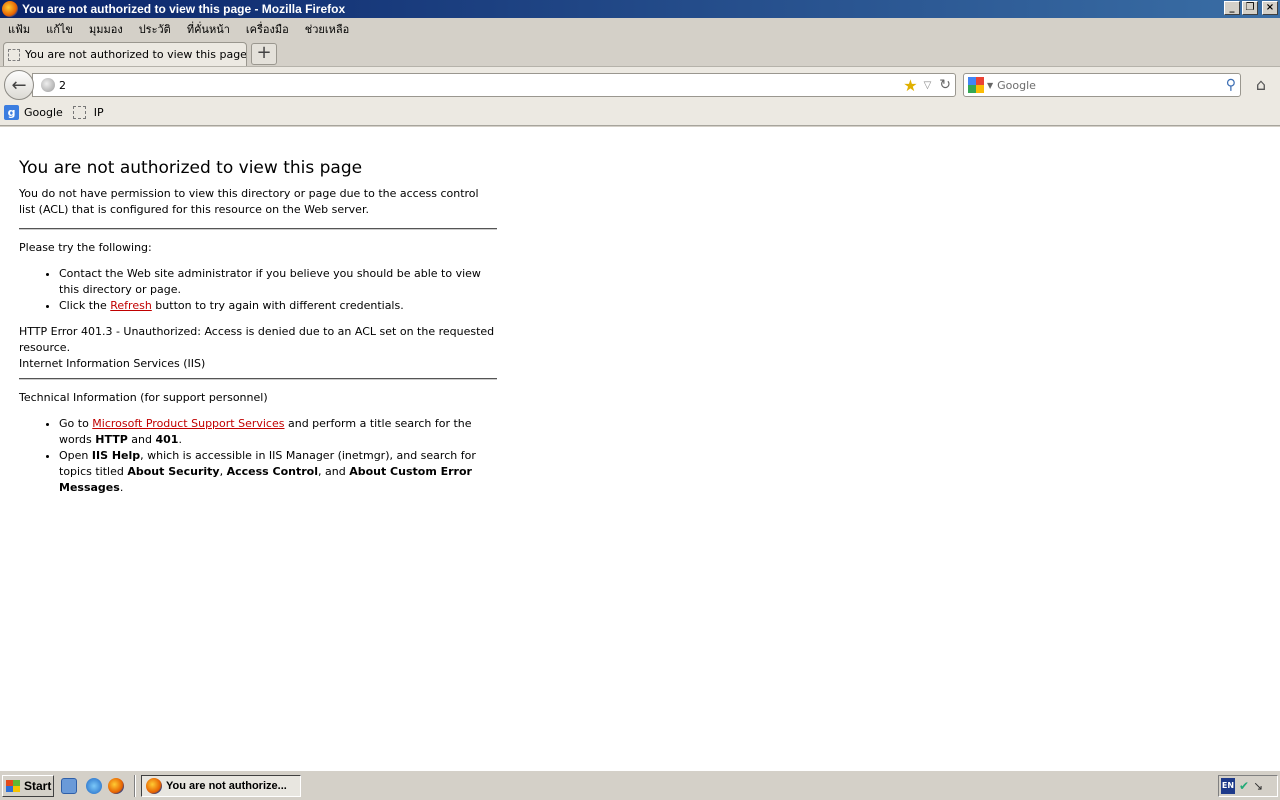 This screenshot has height=800, width=1280. I want to click on internet-explorer-icon, so click(94, 786).